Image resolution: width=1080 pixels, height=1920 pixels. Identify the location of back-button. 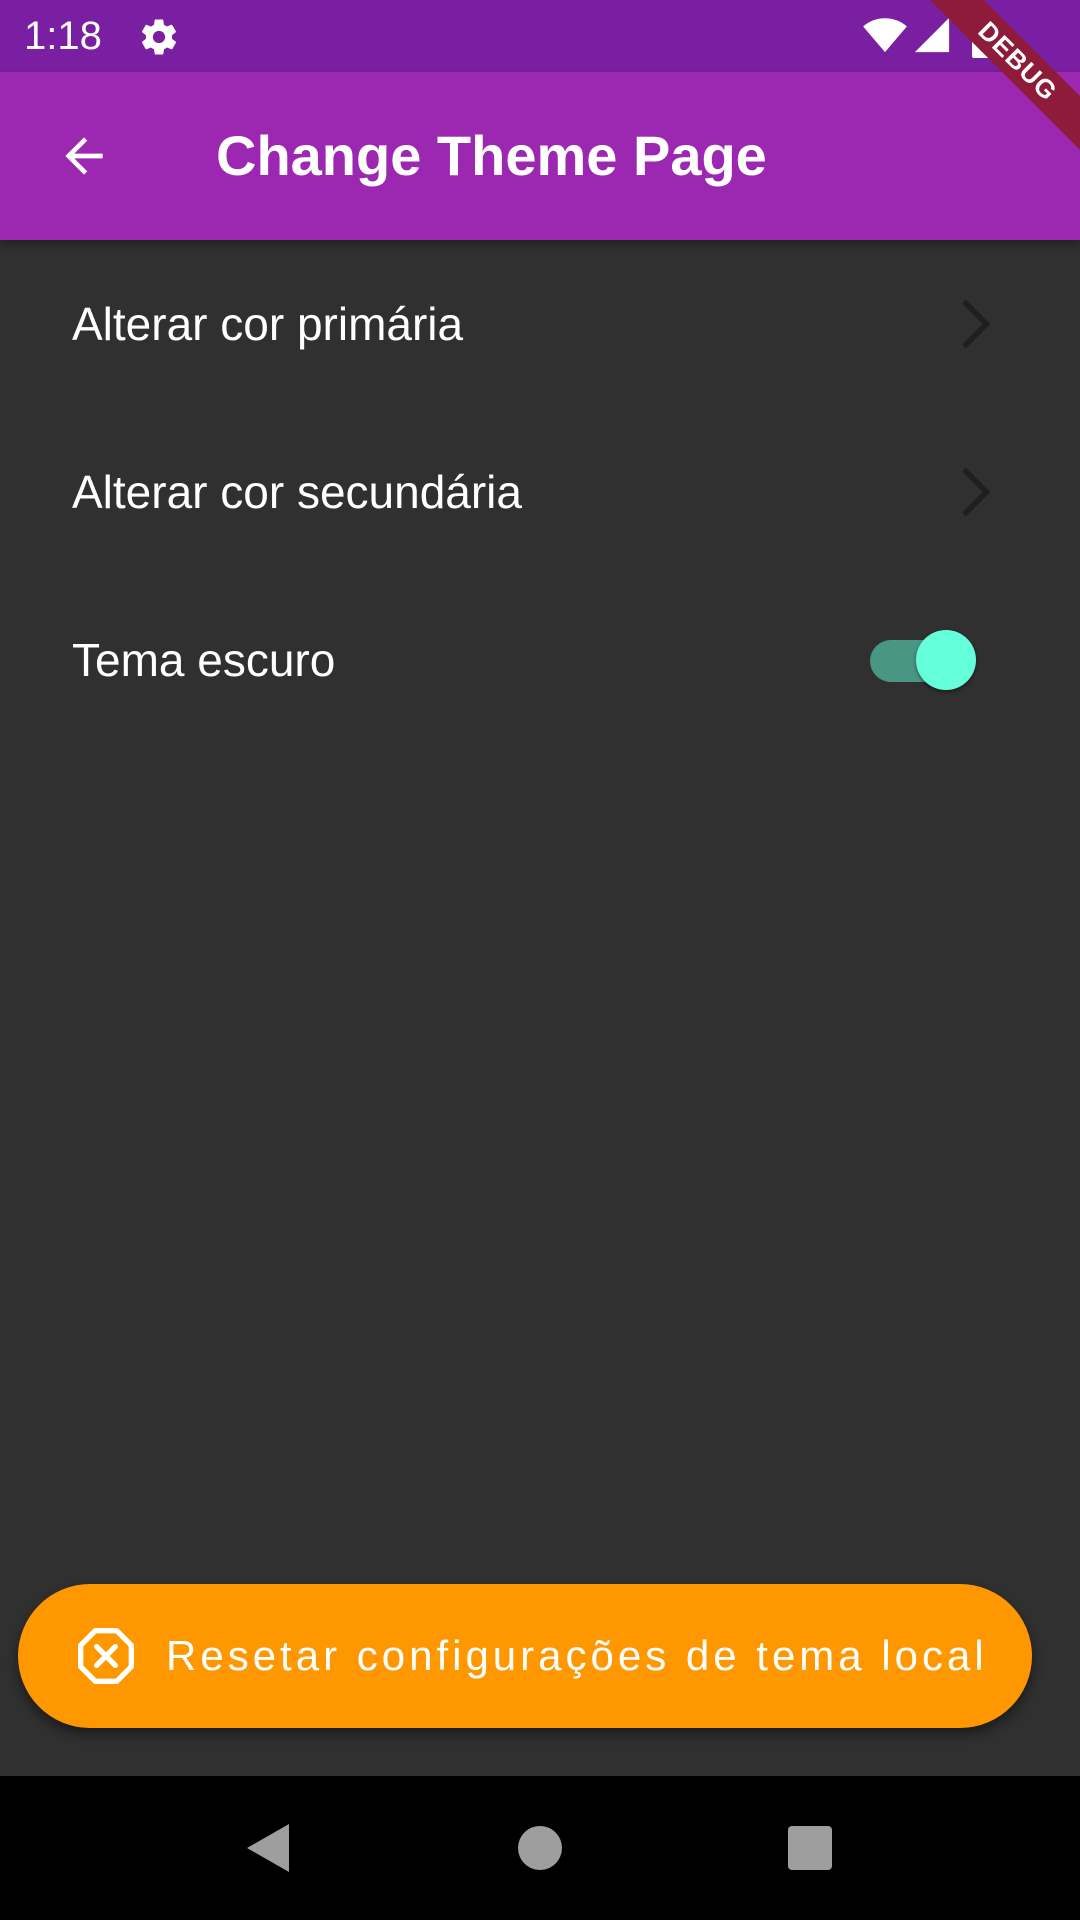
(84, 156).